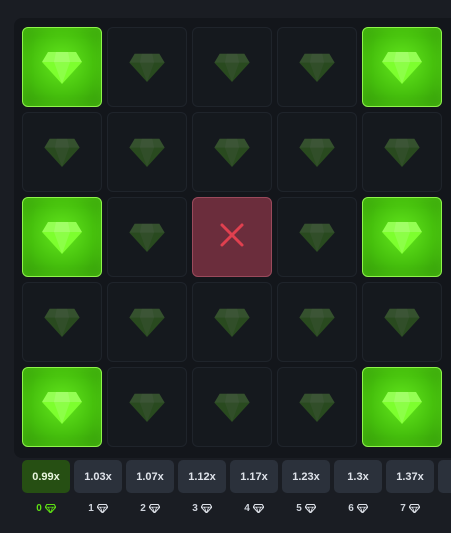 Image resolution: width=451 pixels, height=533 pixels. Describe the element at coordinates (306, 476) in the screenshot. I see `multiplier-chip: 1.23x` at that location.